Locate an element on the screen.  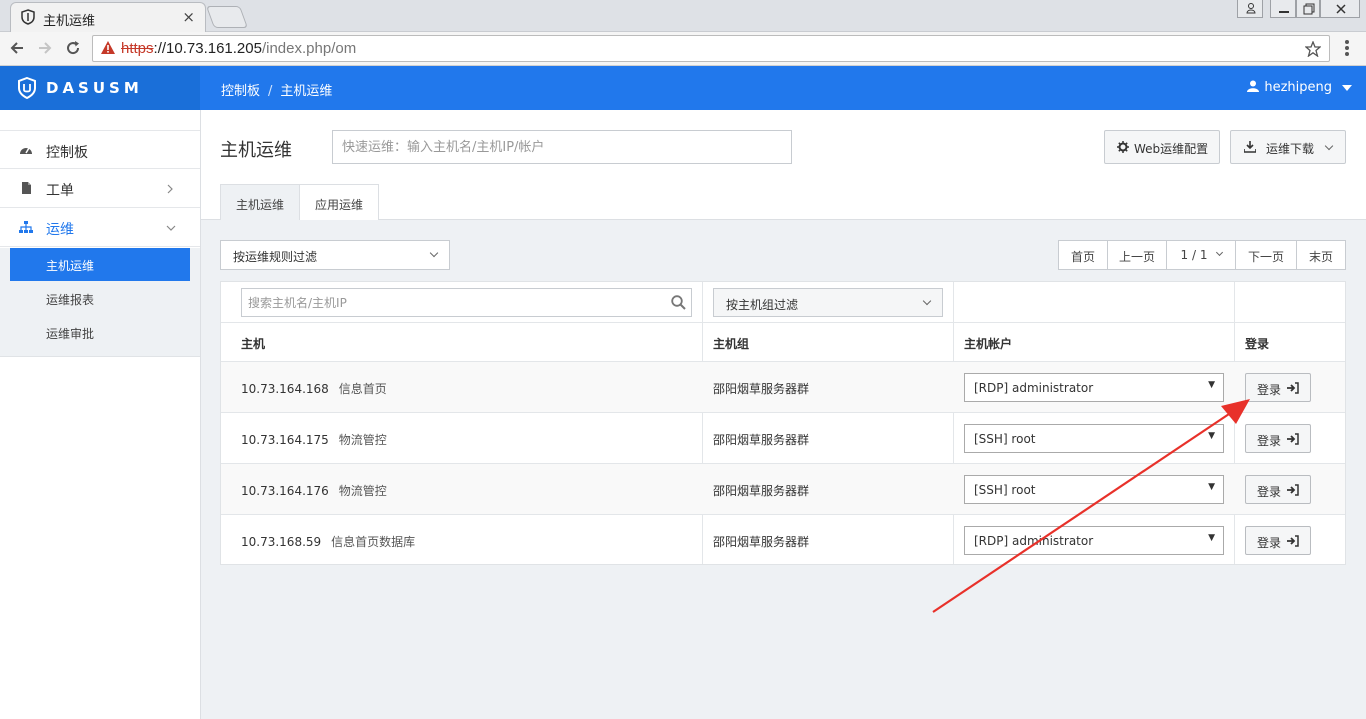
user-icon is located at coordinates (1253, 86).